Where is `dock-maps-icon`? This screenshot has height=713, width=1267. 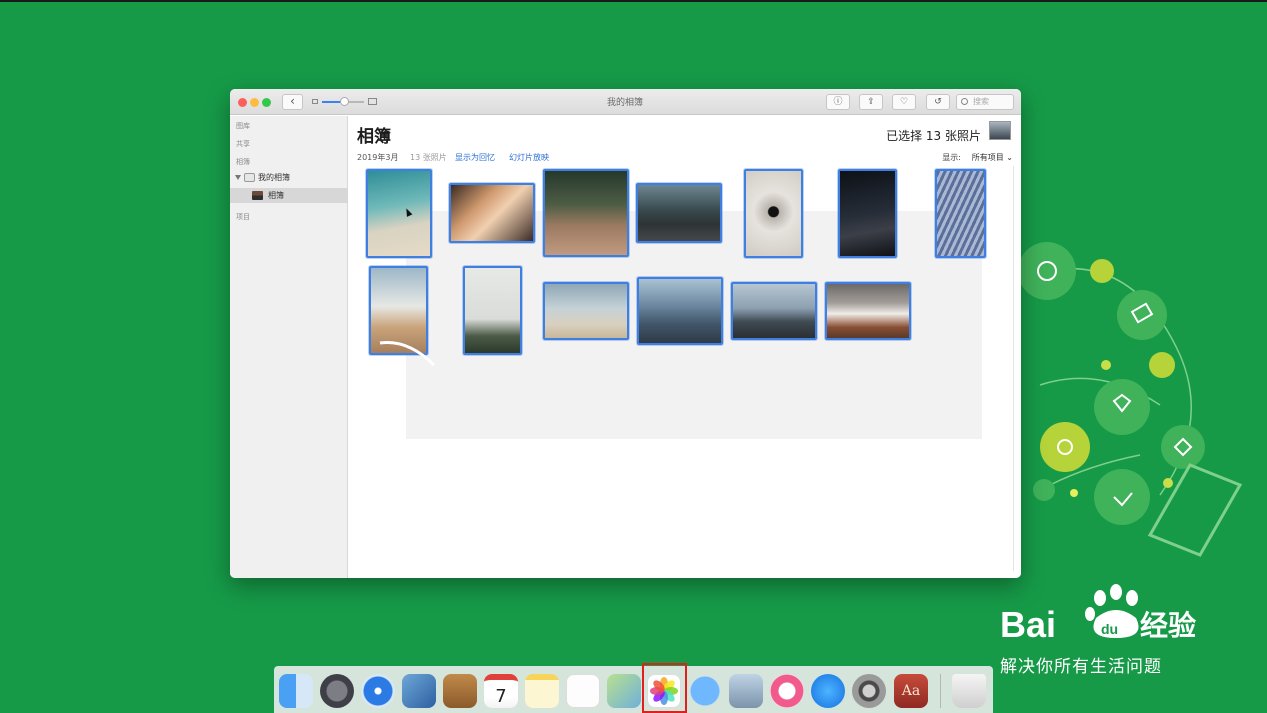 dock-maps-icon is located at coordinates (624, 691).